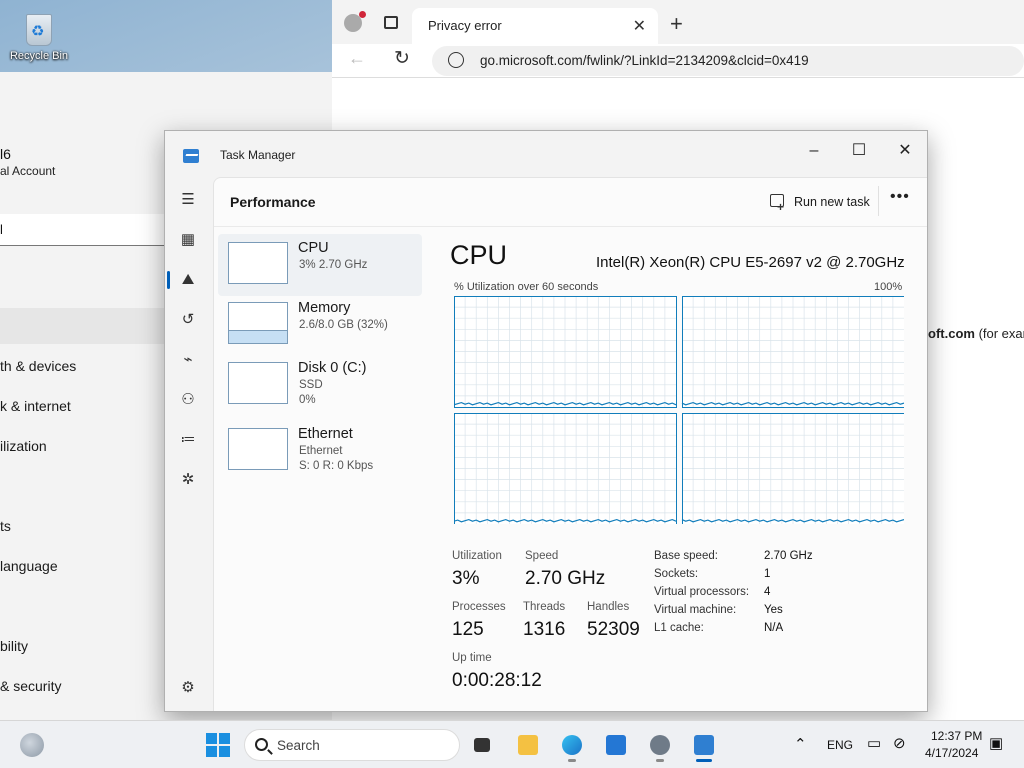 The width and height of the screenshot is (1024, 768). What do you see at coordinates (311, 385) in the screenshot?
I see `device-sub: SSD` at bounding box center [311, 385].